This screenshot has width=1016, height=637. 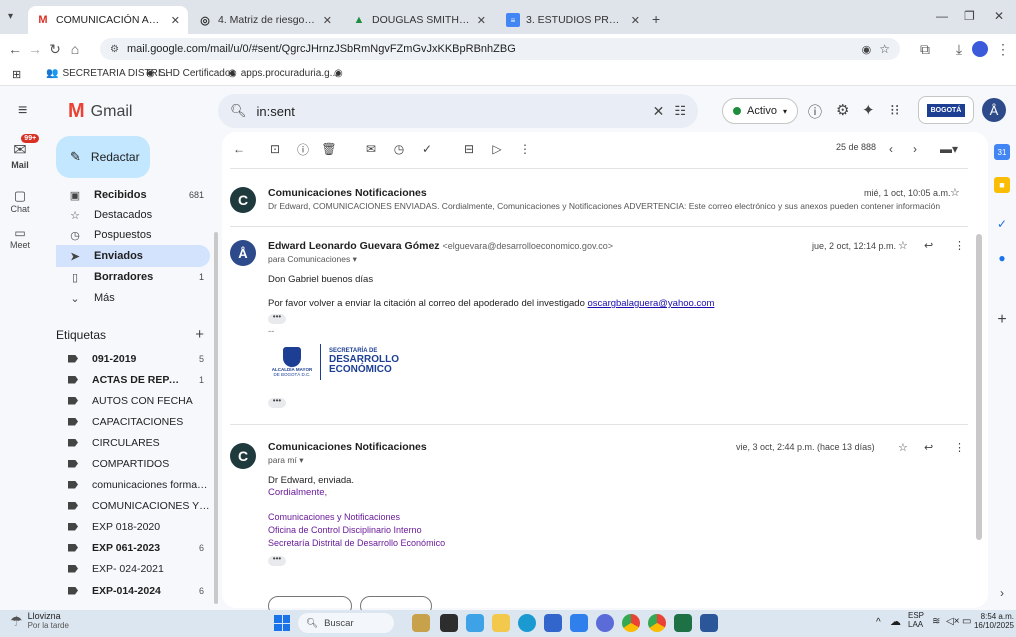 I want to click on view-icon: ◉, so click(x=867, y=49).